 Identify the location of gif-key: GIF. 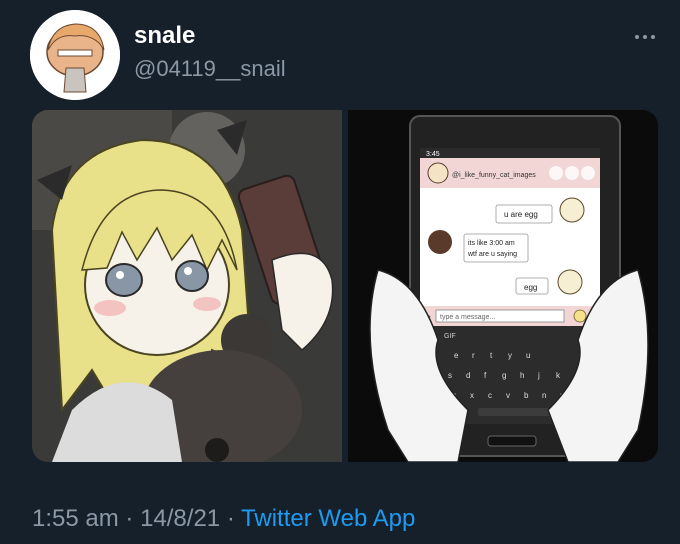
(450, 336).